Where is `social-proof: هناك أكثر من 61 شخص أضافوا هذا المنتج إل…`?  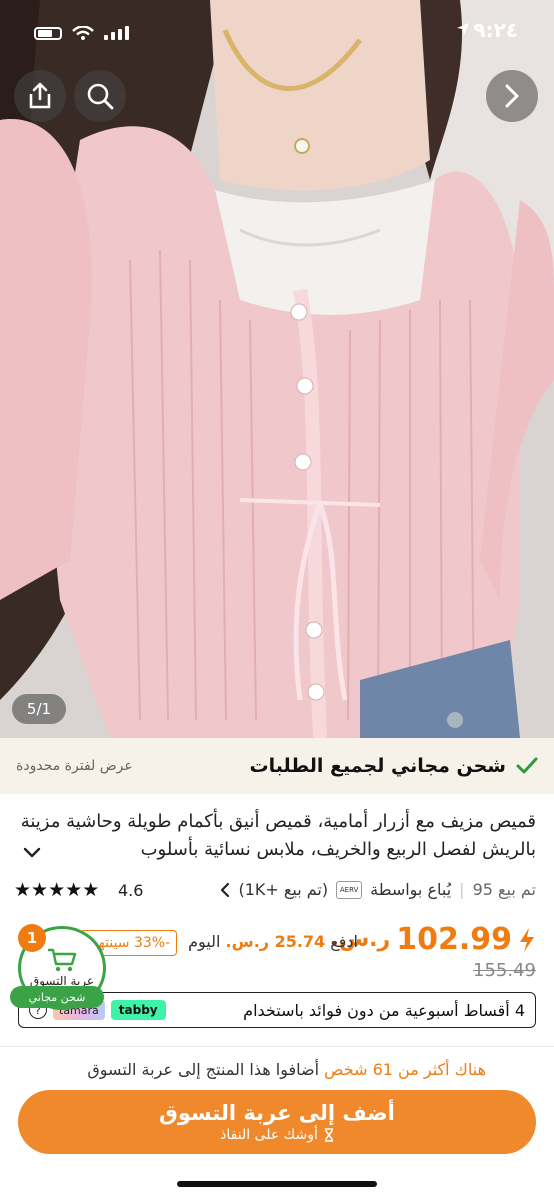
social-proof: هناك أكثر من 61 شخص أضافوا هذا المنتج إل… is located at coordinates (286, 1069).